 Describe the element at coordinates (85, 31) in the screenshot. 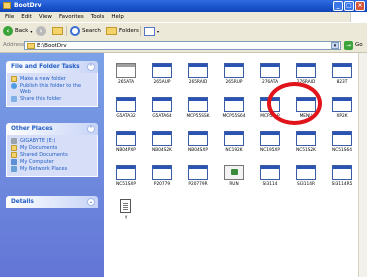

I see `search-button: Search` at that location.